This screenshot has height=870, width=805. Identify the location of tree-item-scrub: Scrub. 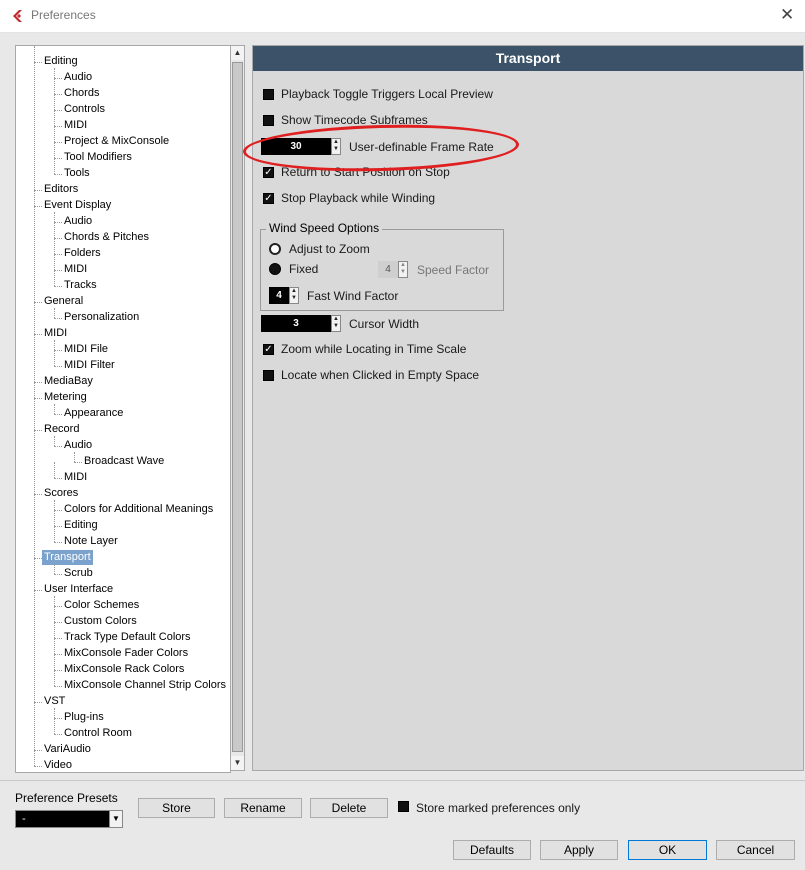
(78, 573).